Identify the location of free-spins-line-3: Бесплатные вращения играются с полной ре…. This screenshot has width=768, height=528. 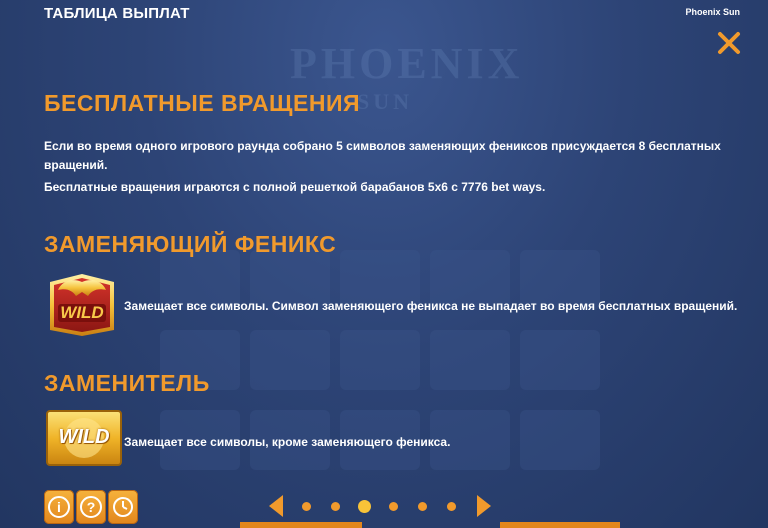
(295, 187).